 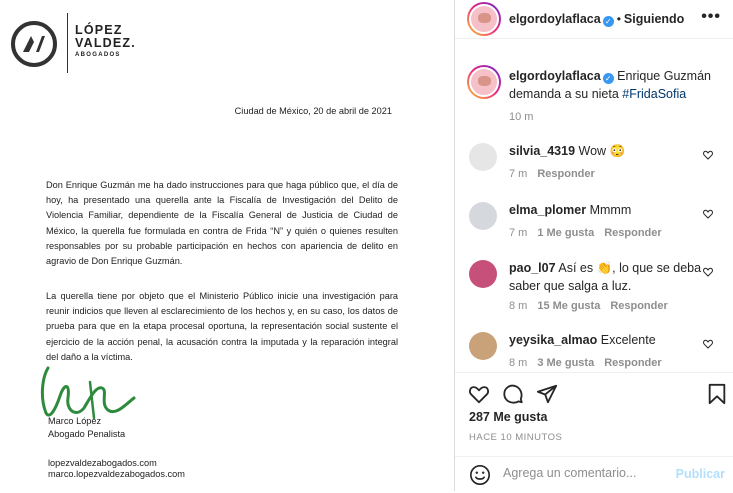 What do you see at coordinates (555, 76) in the screenshot?
I see `caption-username: elgordoylaflaca` at bounding box center [555, 76].